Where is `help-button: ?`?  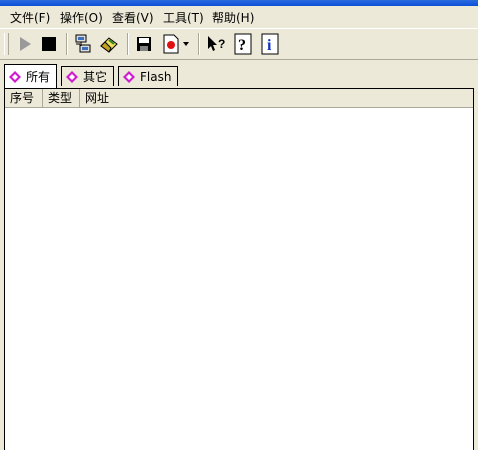
help-button: ? is located at coordinates (243, 44).